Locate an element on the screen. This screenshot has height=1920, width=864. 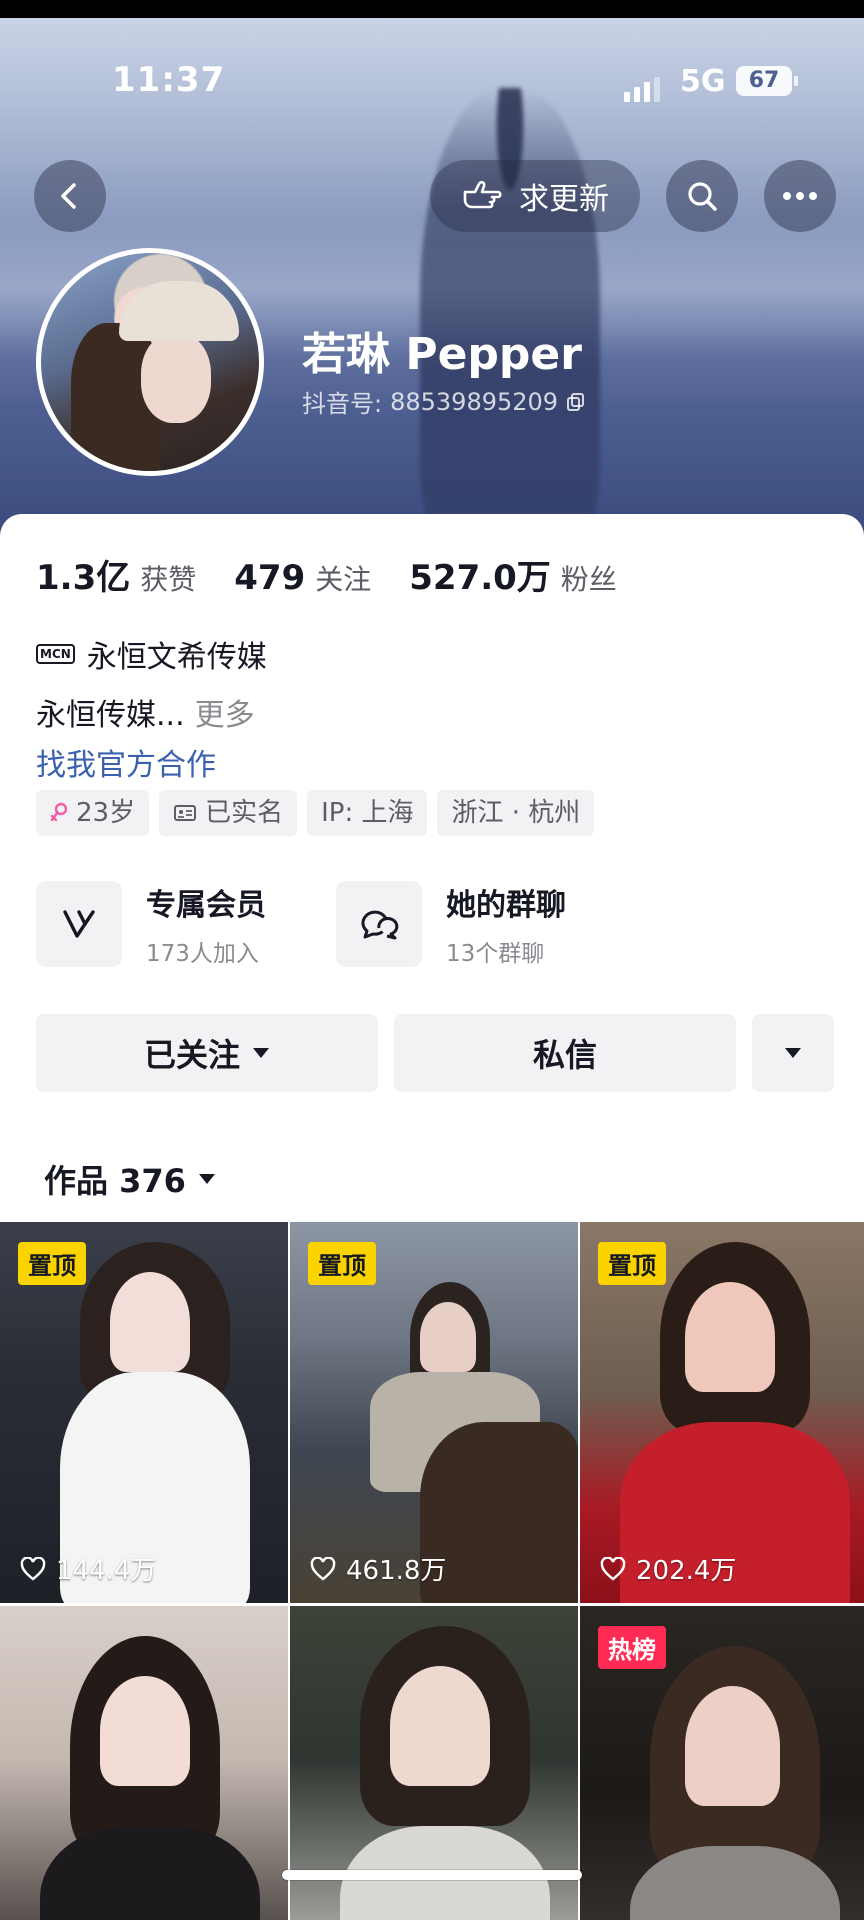
search-button is located at coordinates (702, 196).